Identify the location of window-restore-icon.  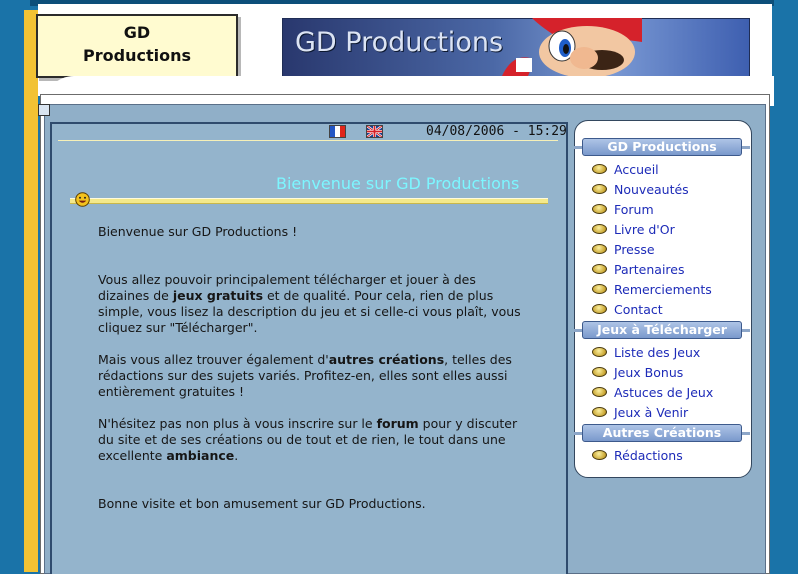
(44, 110).